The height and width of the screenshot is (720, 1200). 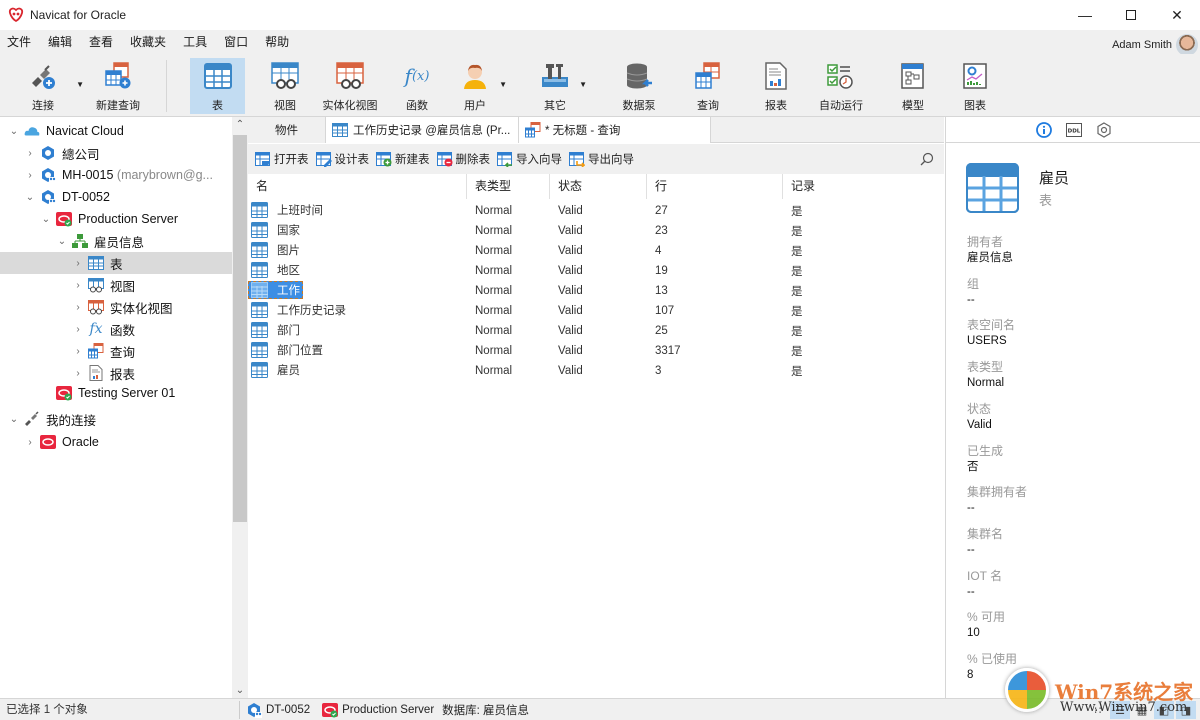 What do you see at coordinates (1131, 15) in the screenshot?
I see `maximize-button` at bounding box center [1131, 15].